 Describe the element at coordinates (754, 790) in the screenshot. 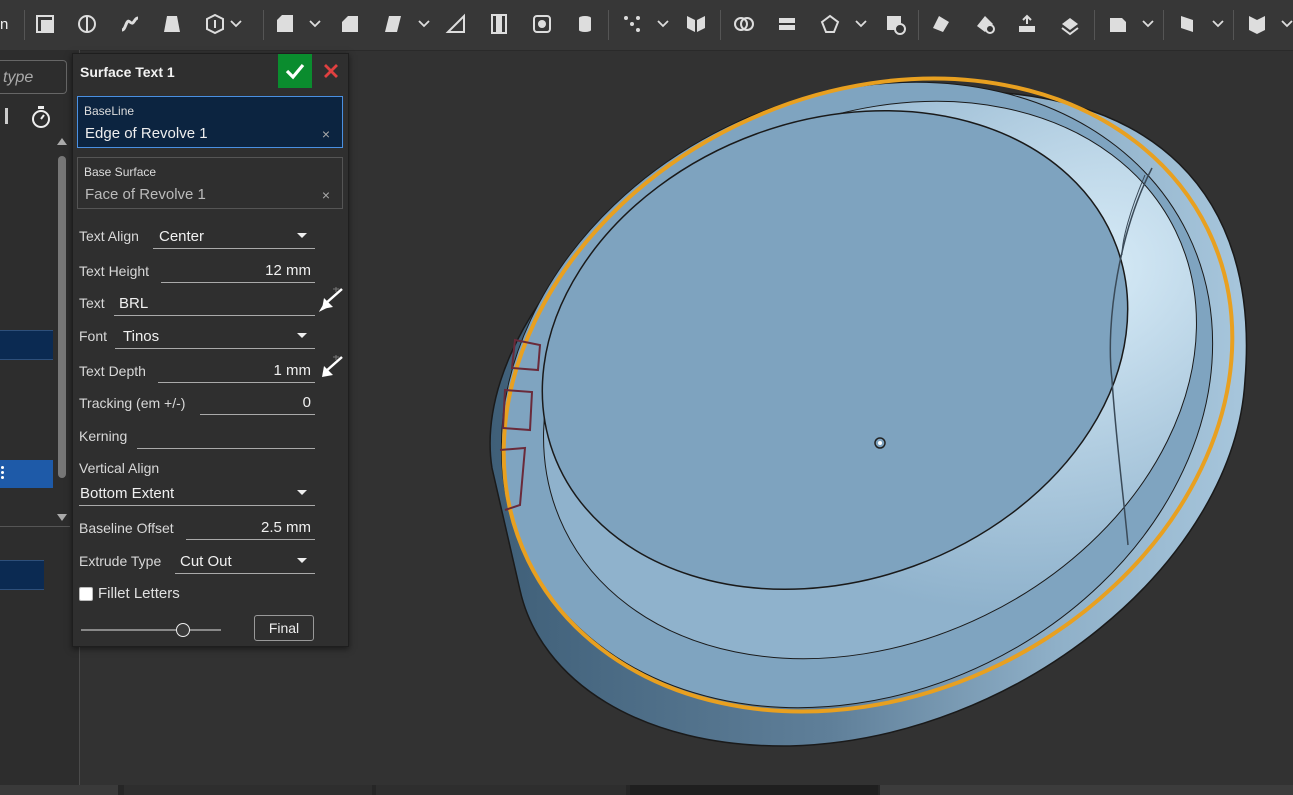

I see `tab-active` at that location.